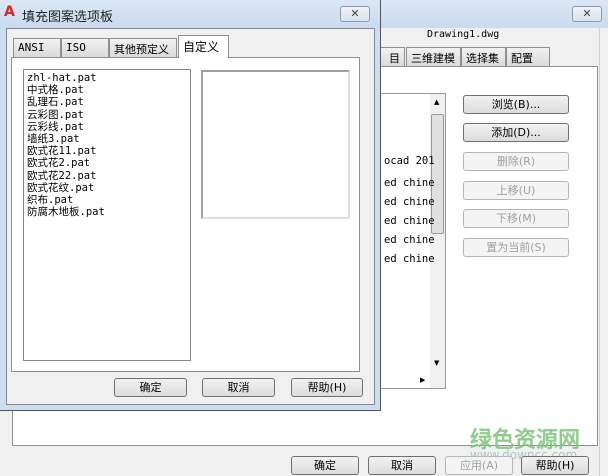 The image size is (608, 476). What do you see at coordinates (238, 387) in the screenshot?
I see `front-cancel-button: 取消` at bounding box center [238, 387].